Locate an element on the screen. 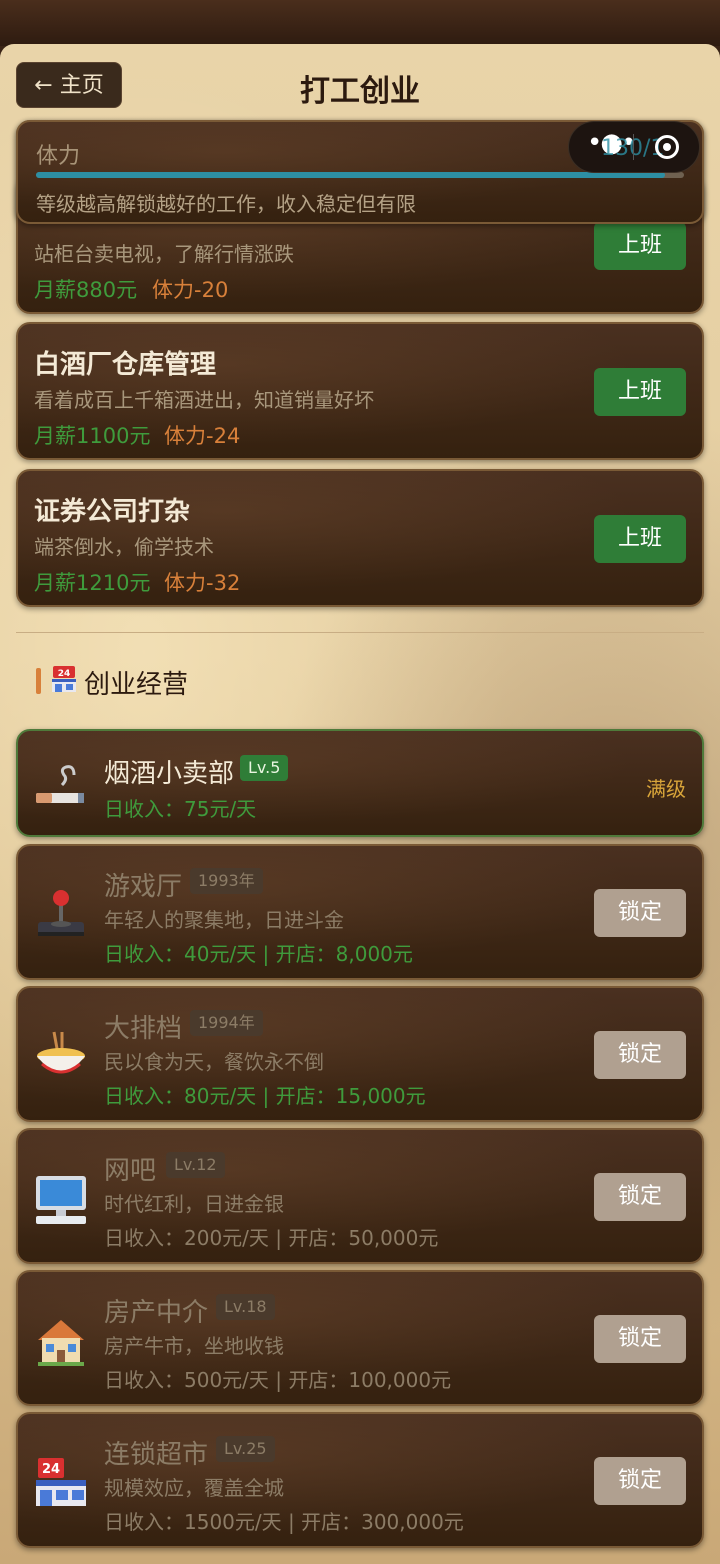  job-stamina-cost: 体力-24 is located at coordinates (202, 436).